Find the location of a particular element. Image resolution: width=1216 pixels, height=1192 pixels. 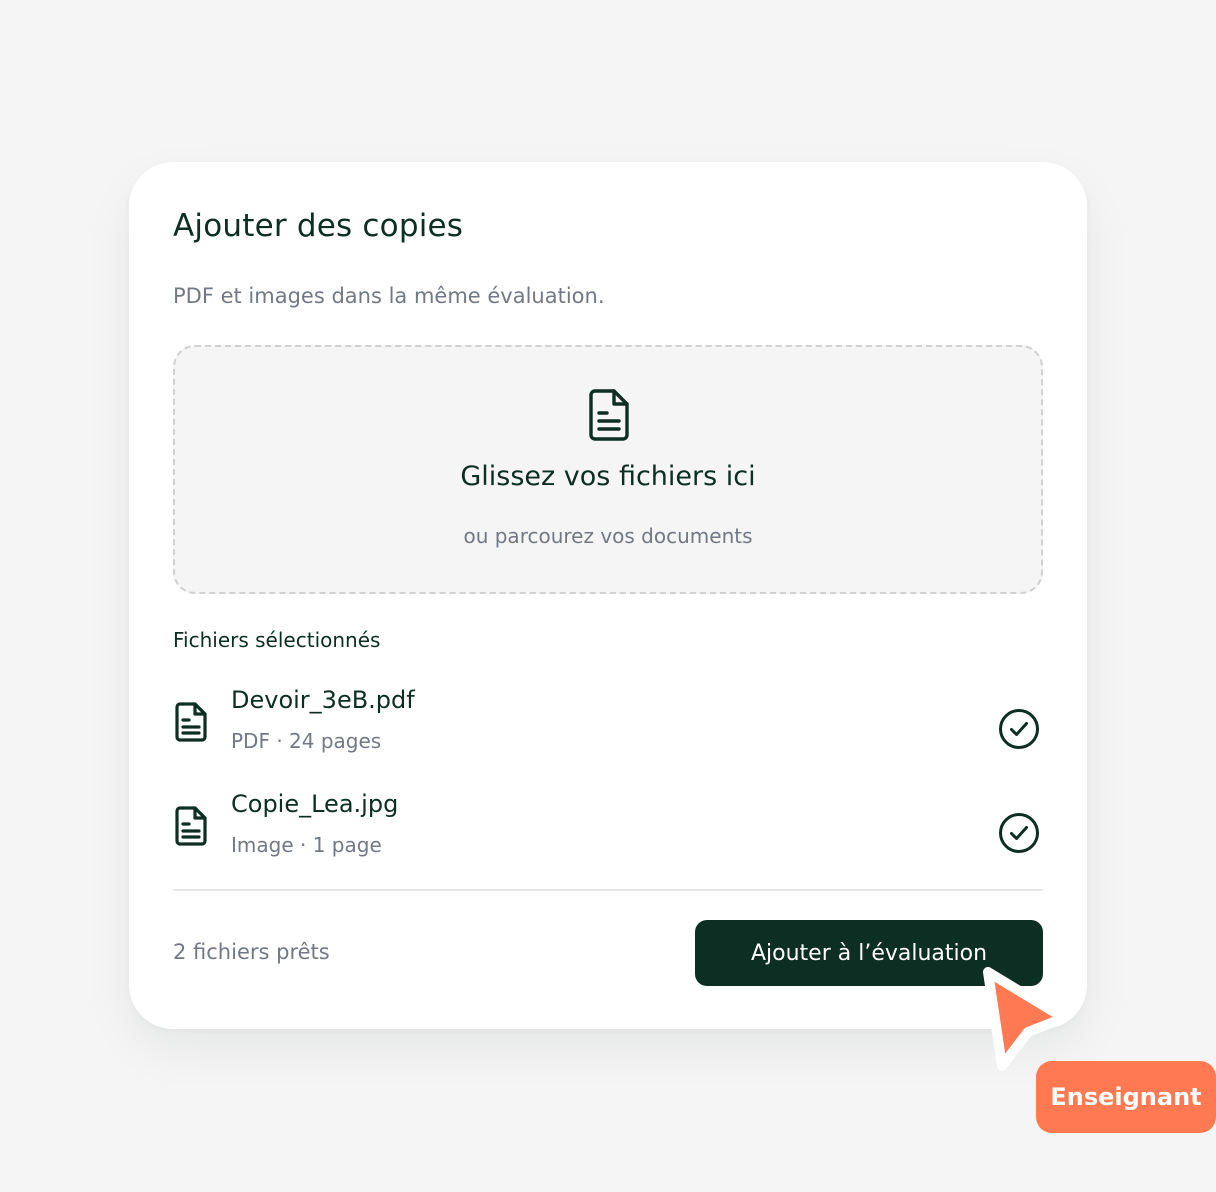

file-meta: Image · 1 page is located at coordinates (306, 845).